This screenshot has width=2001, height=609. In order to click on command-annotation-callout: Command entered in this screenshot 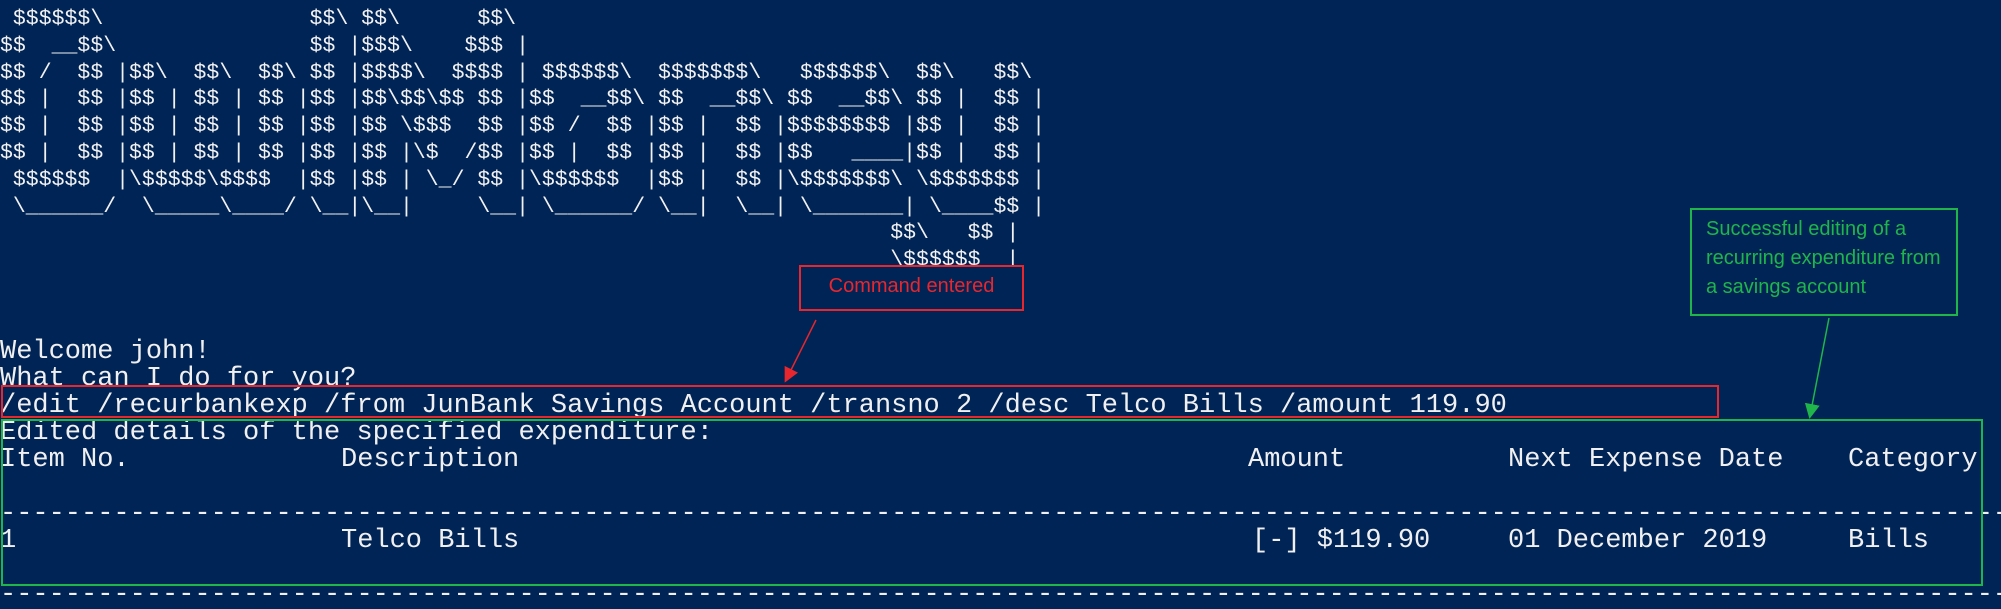, I will do `click(911, 288)`.